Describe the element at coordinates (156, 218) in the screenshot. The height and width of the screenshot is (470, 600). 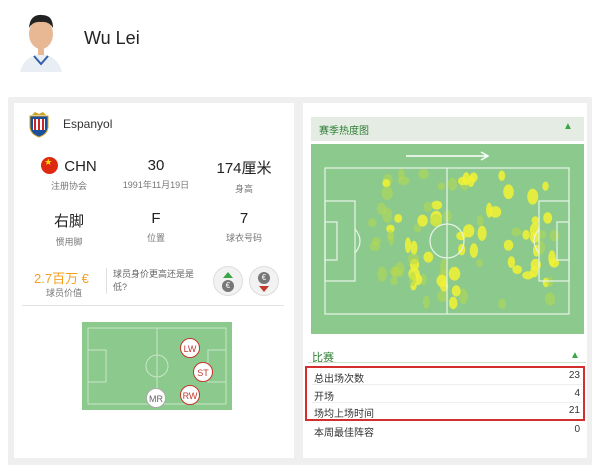
I see `stat-value: F` at that location.